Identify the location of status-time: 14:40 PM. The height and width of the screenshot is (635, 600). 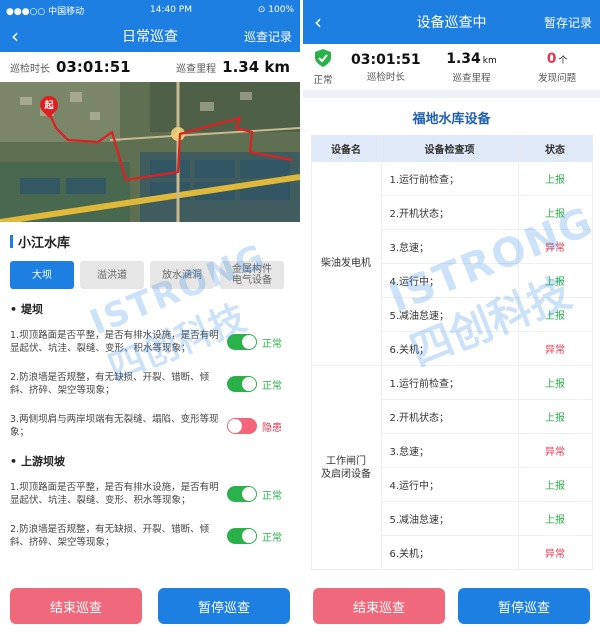
(171, 10).